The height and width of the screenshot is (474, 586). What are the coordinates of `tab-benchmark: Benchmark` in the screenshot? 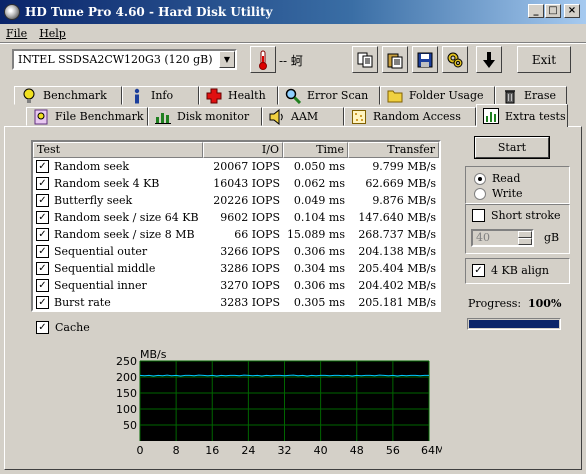 It's located at (68, 95).